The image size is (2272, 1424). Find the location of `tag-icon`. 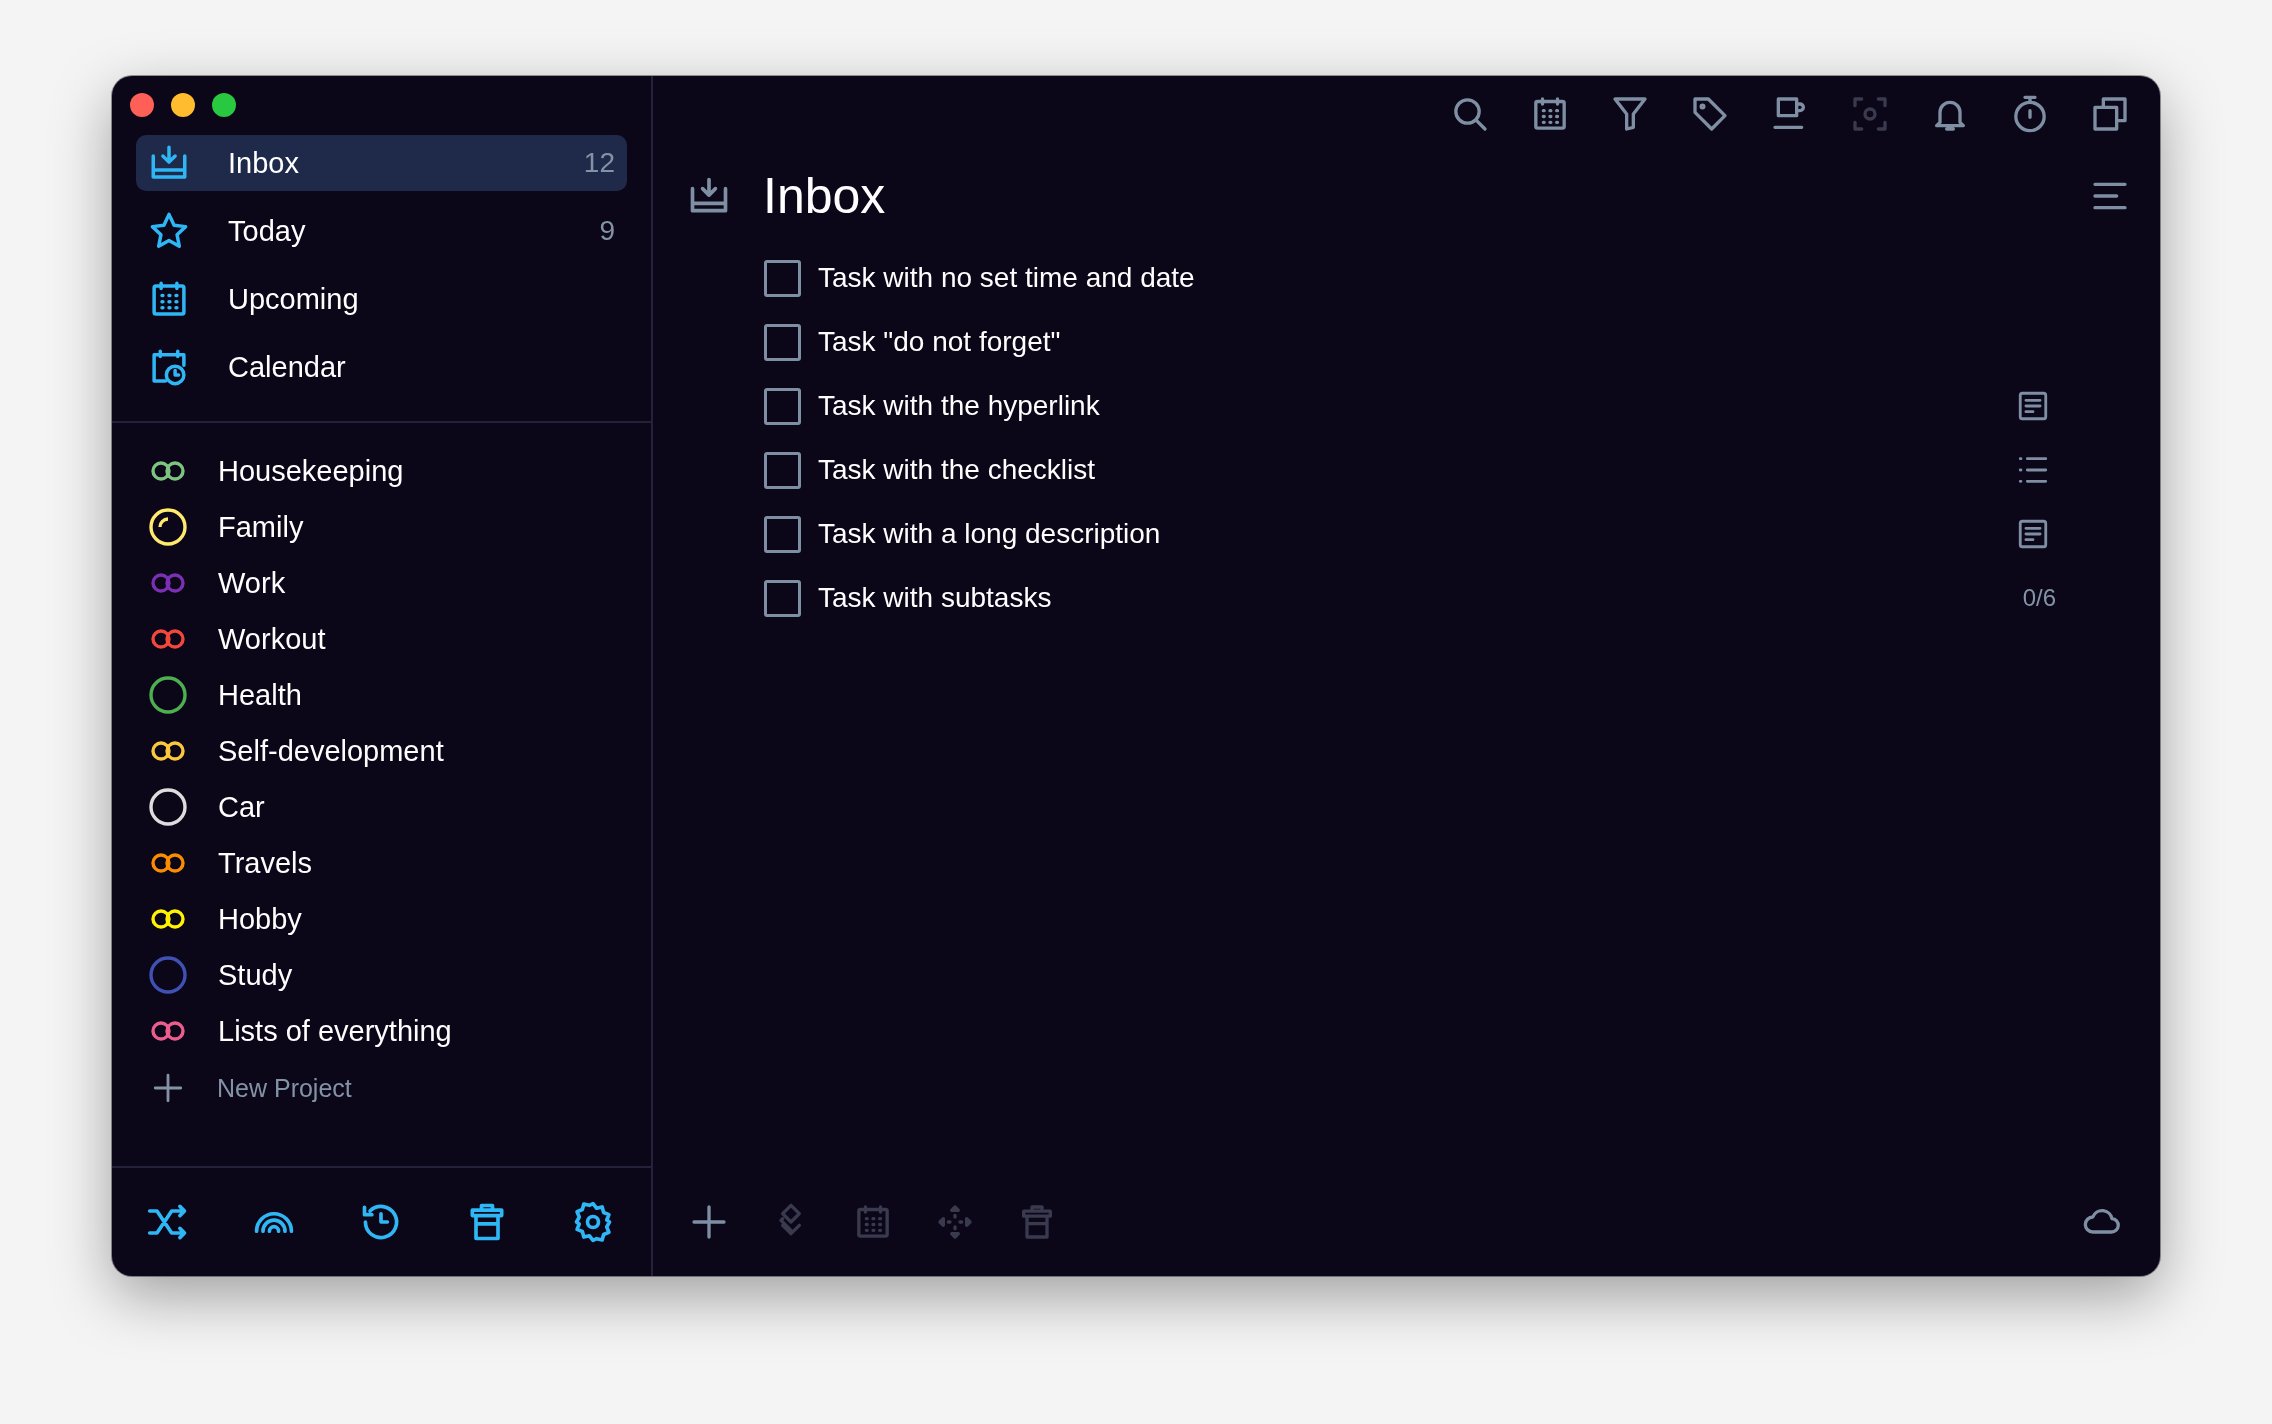

tag-icon is located at coordinates (1710, 114).